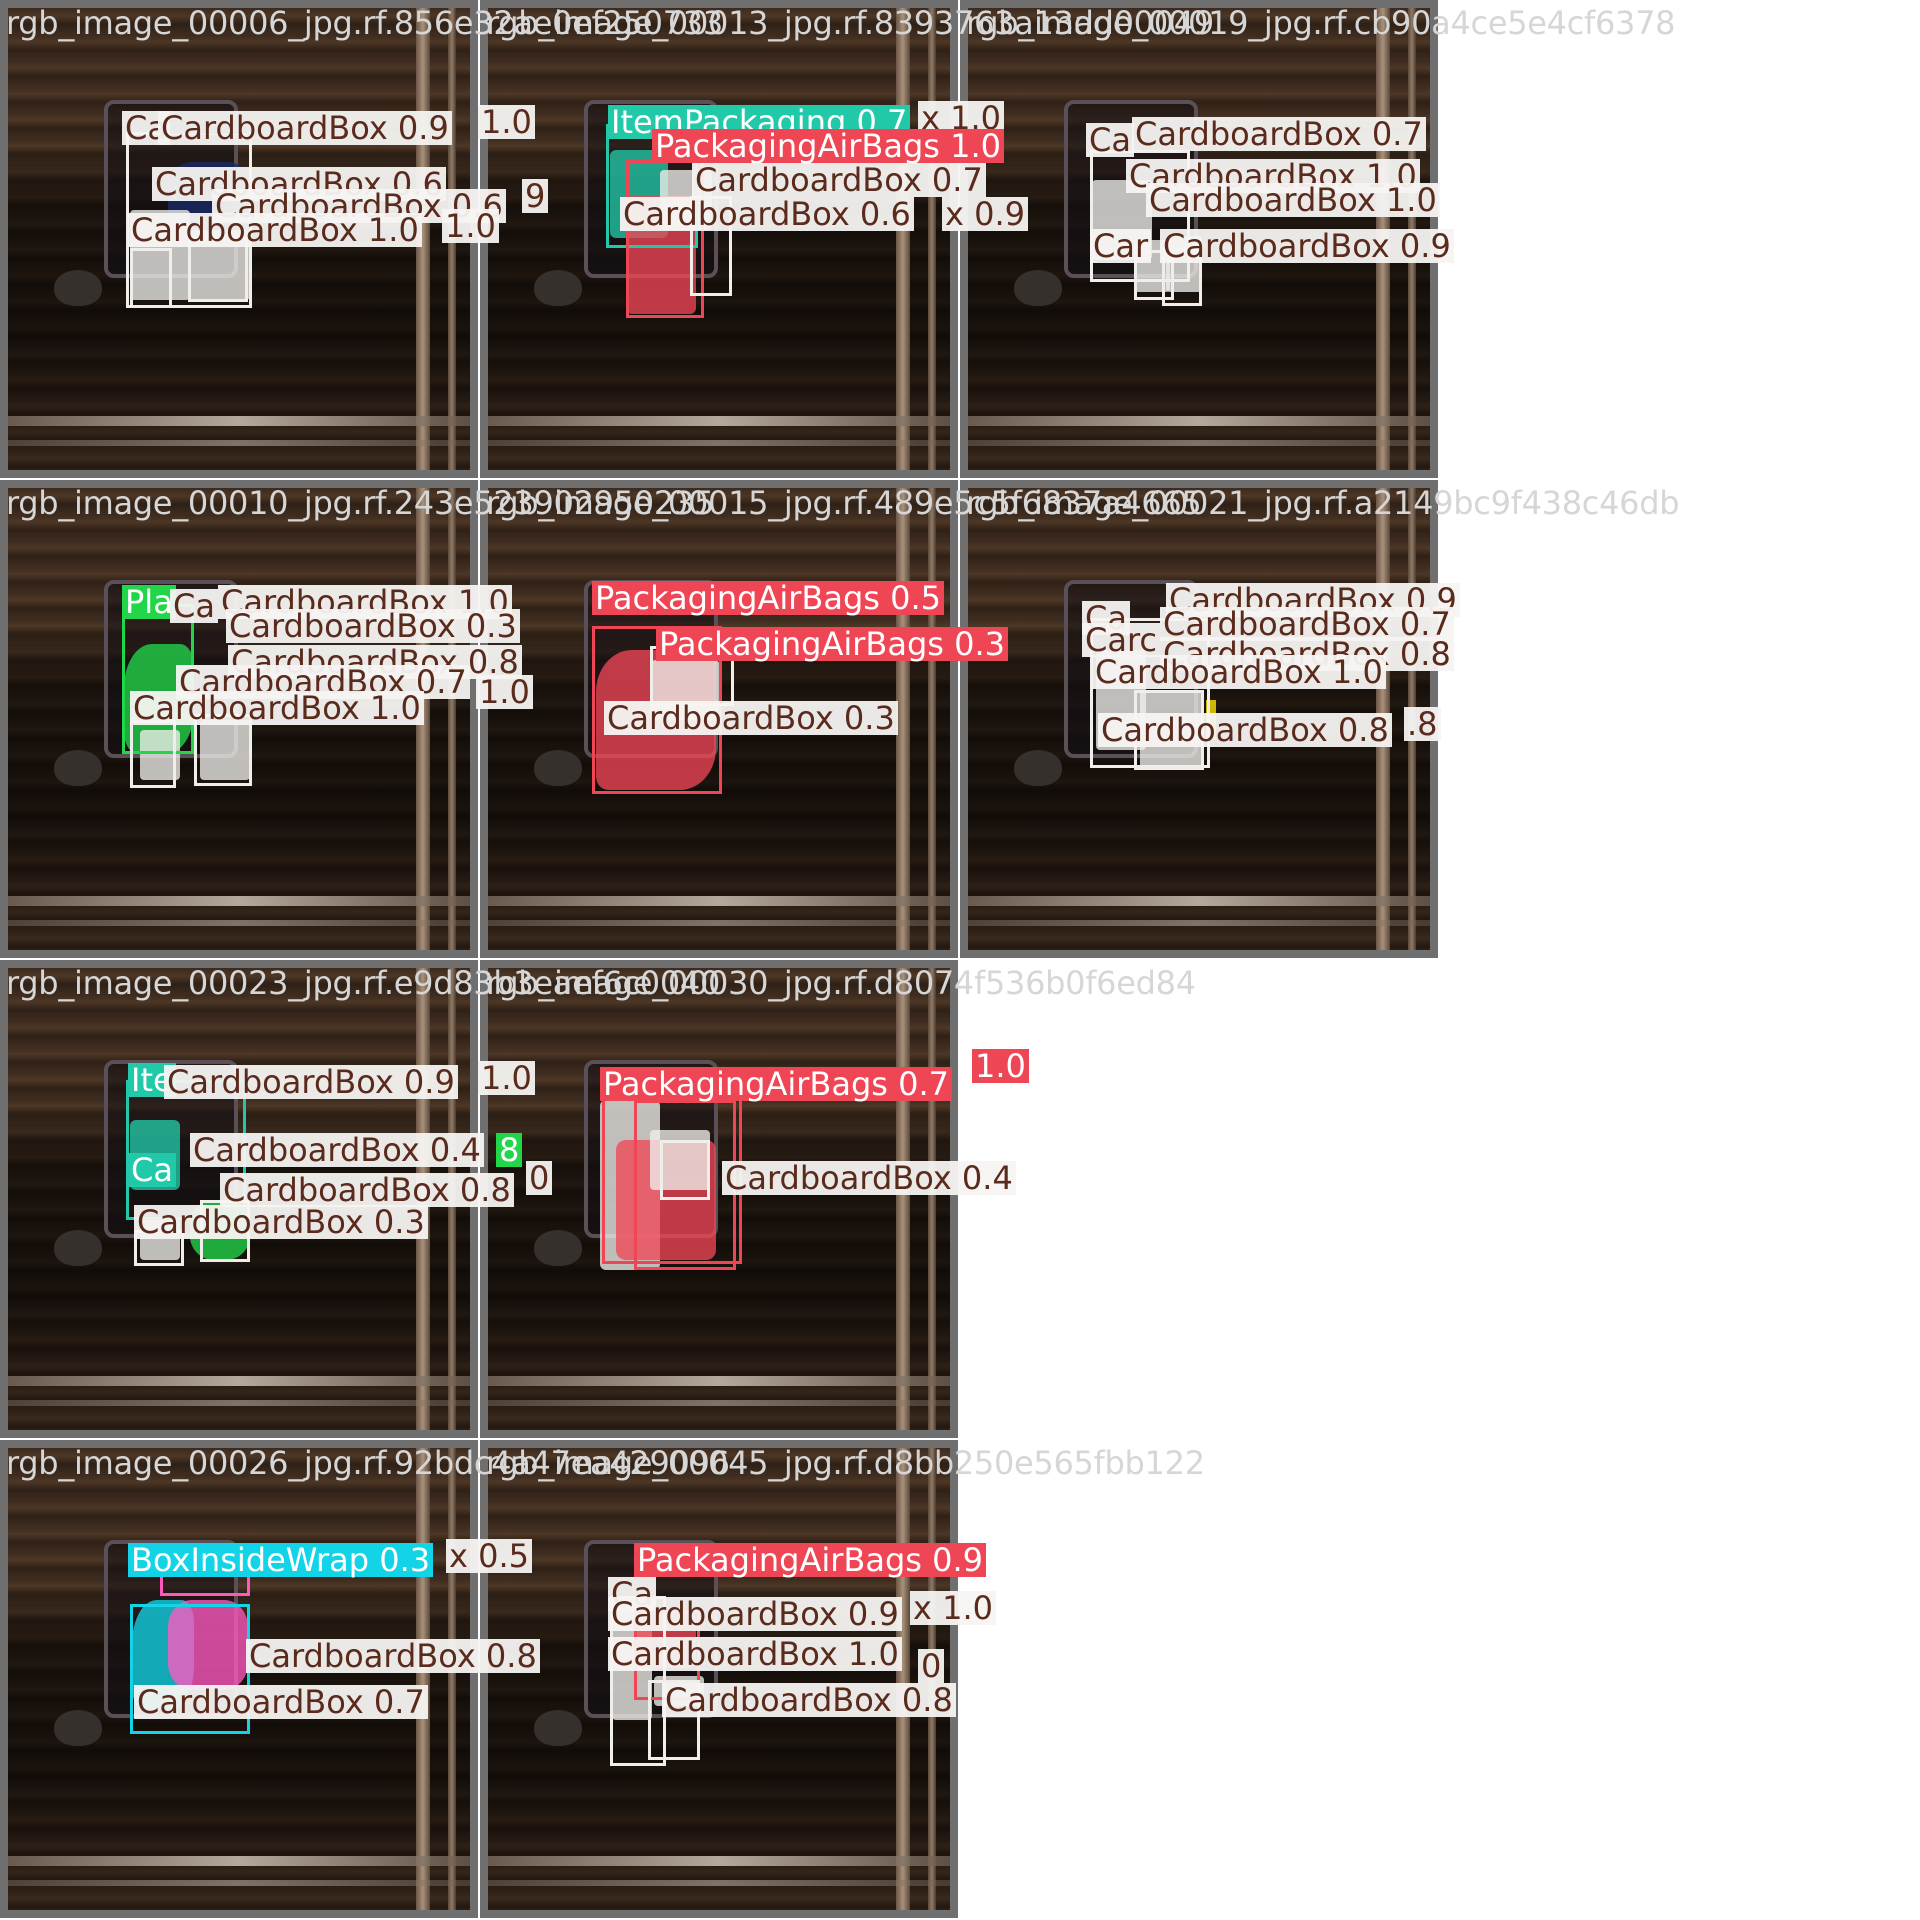  What do you see at coordinates (841, 983) in the screenshot?
I see `image-filename: rgb_image_00030_jpg.rf.d8074f536b0f6ed84` at bounding box center [841, 983].